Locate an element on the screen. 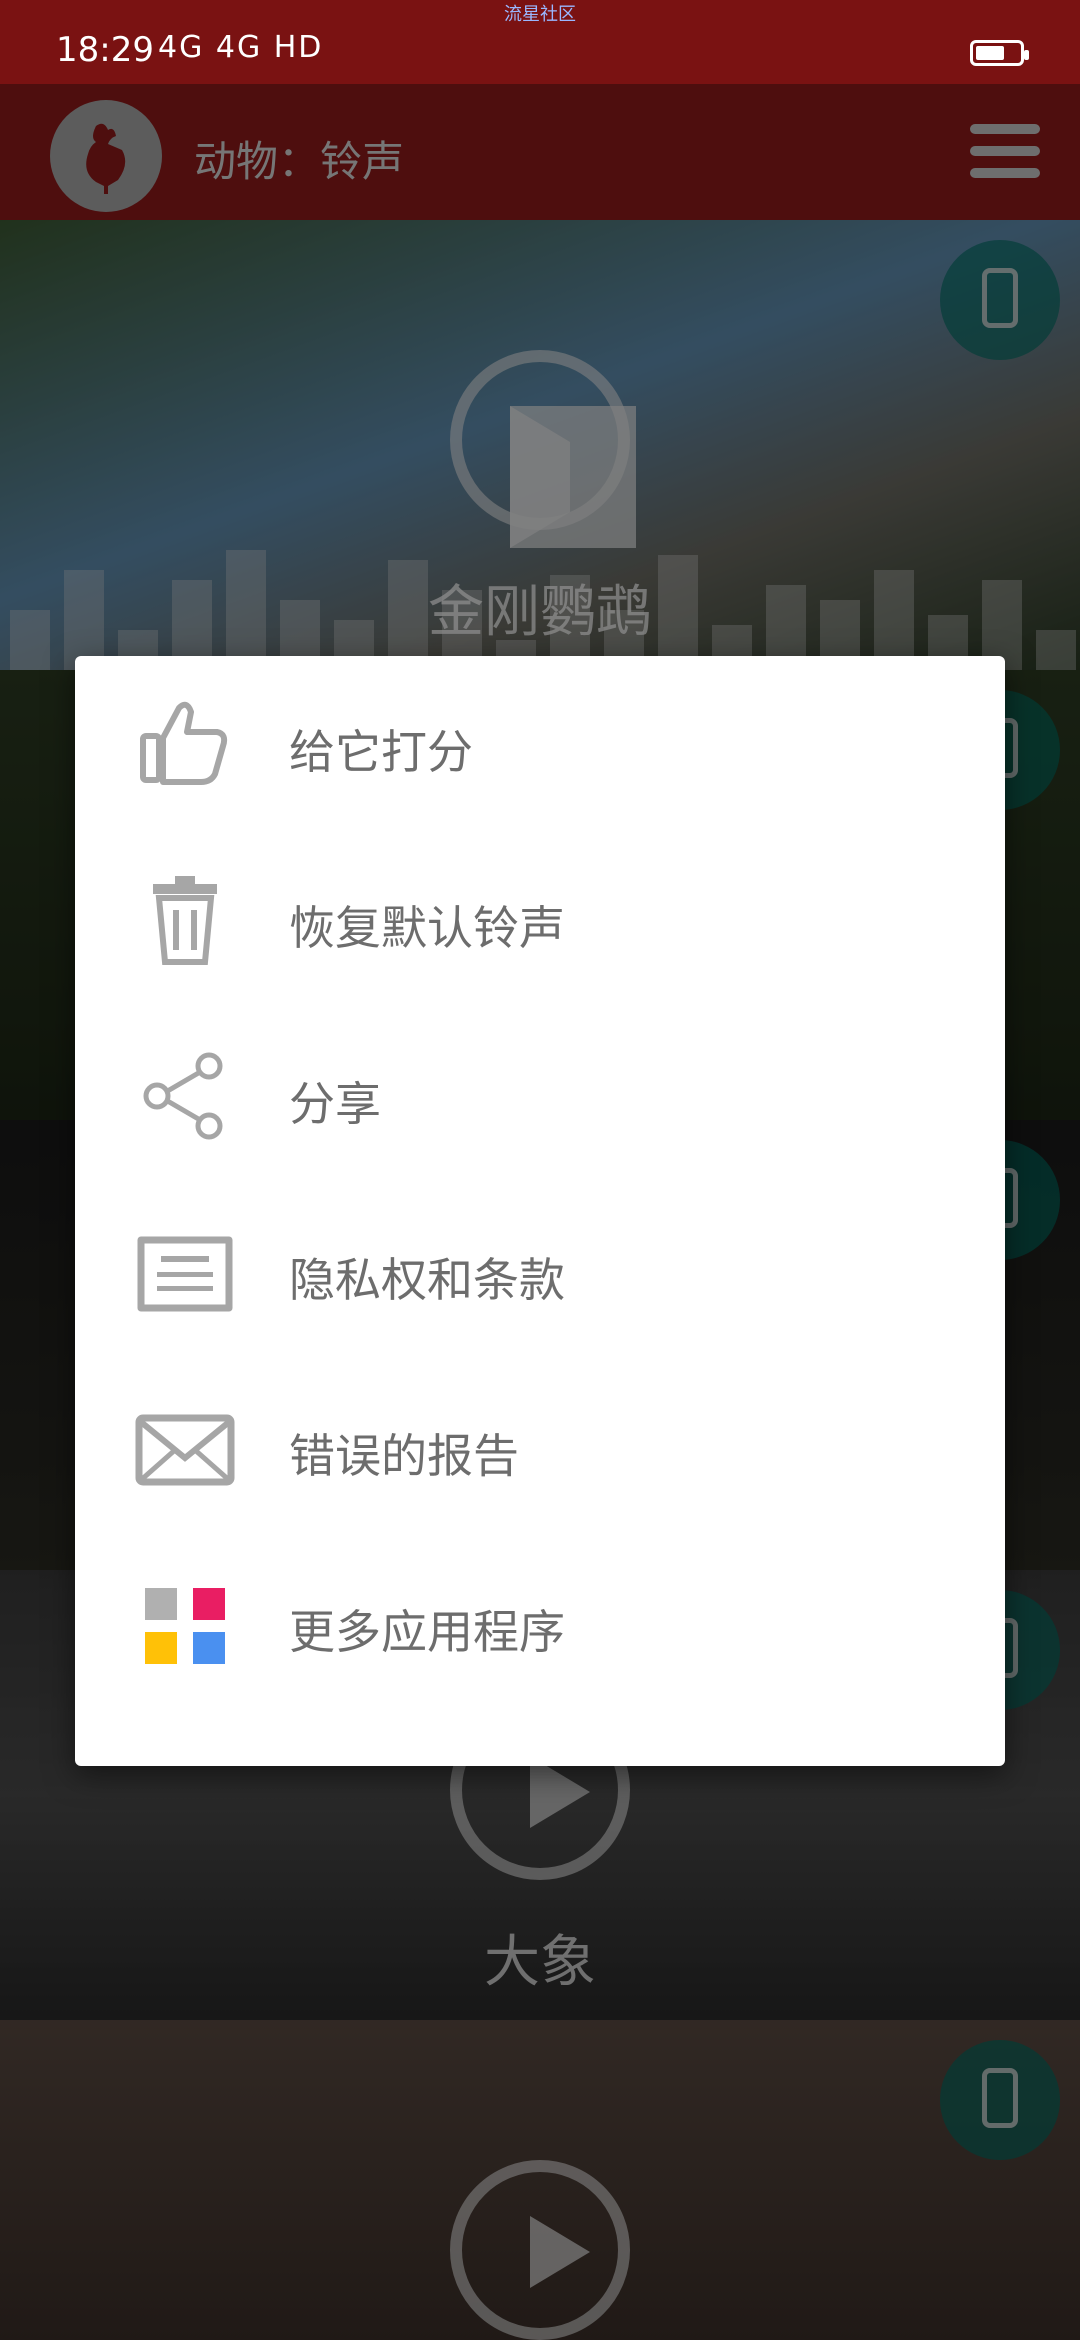 The height and width of the screenshot is (2340, 1080). network-indicators: 4G 4G HD is located at coordinates (241, 47).